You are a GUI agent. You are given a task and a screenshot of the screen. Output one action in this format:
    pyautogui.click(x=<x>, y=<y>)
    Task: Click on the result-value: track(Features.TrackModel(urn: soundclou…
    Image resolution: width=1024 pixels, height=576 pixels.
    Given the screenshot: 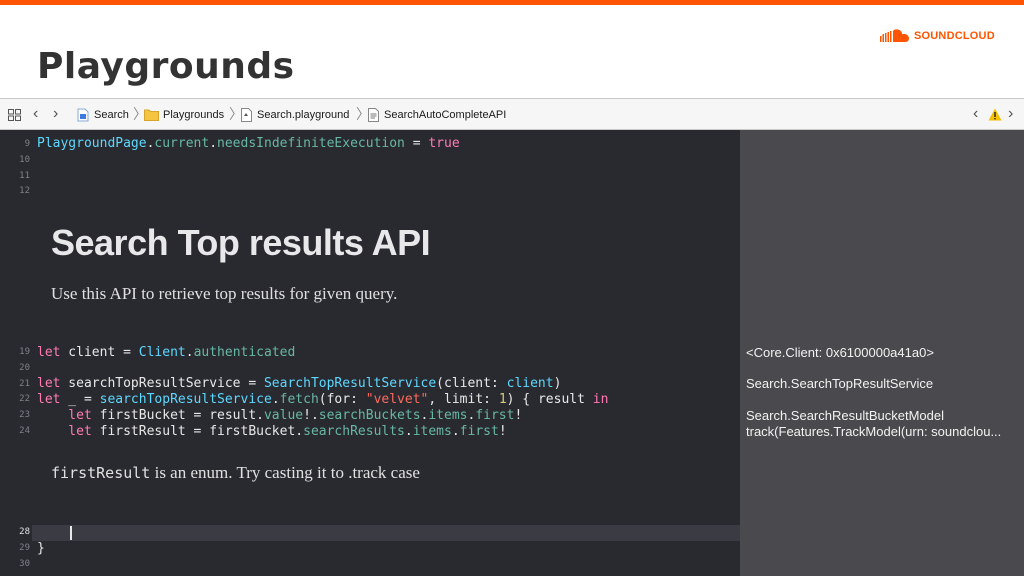 What is the action you would take?
    pyautogui.click(x=873, y=431)
    